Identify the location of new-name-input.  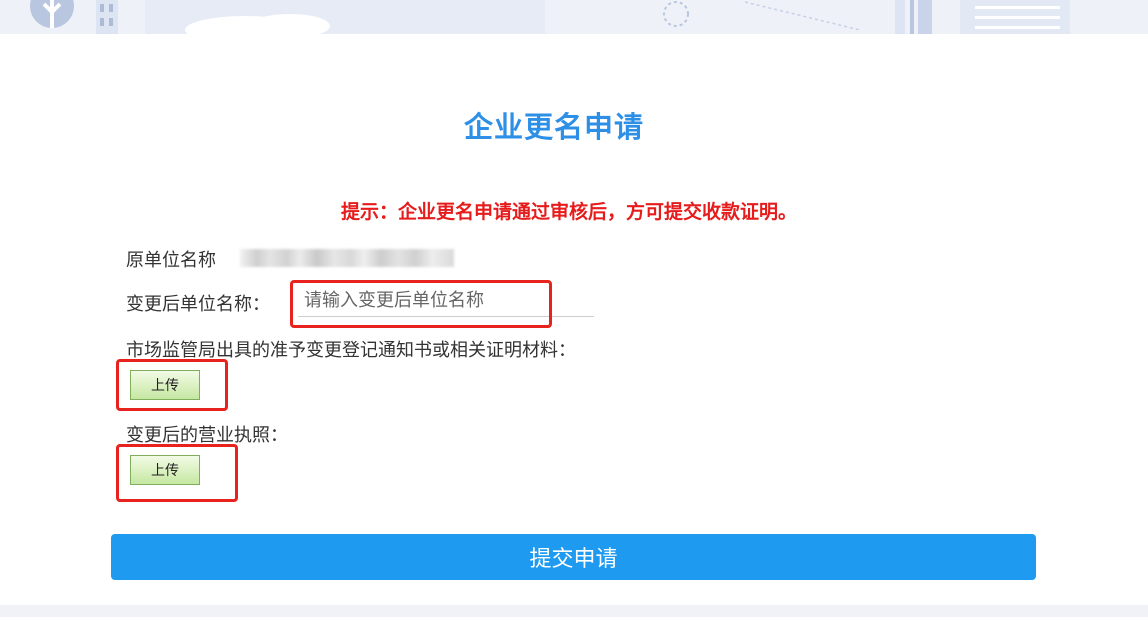
(446, 301).